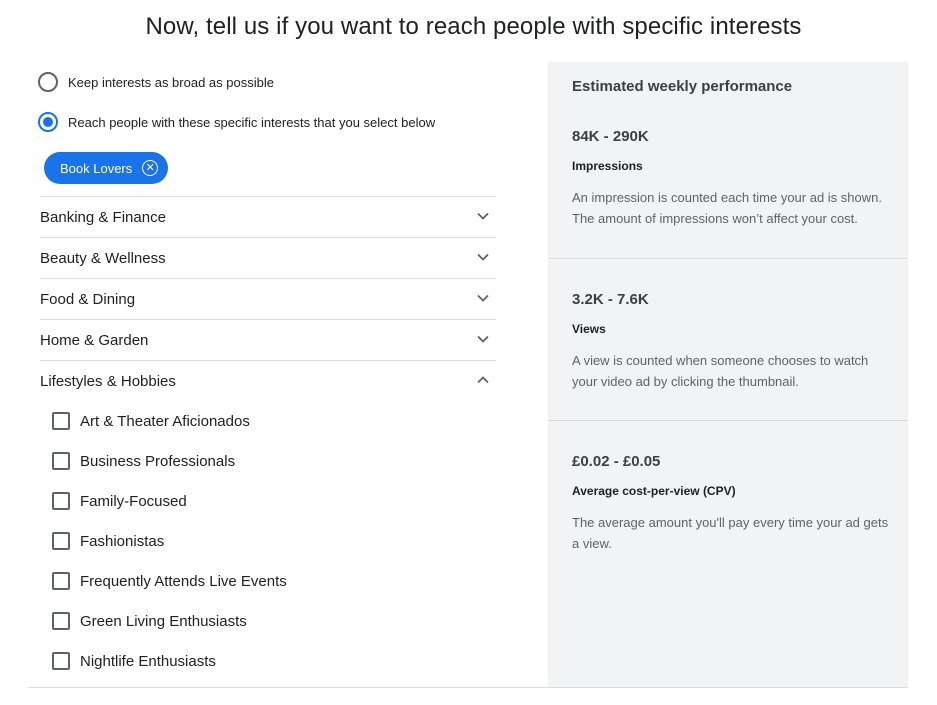 Image resolution: width=937 pixels, height=705 pixels. Describe the element at coordinates (610, 136) in the screenshot. I see `metric-value: 84K - 290K` at that location.